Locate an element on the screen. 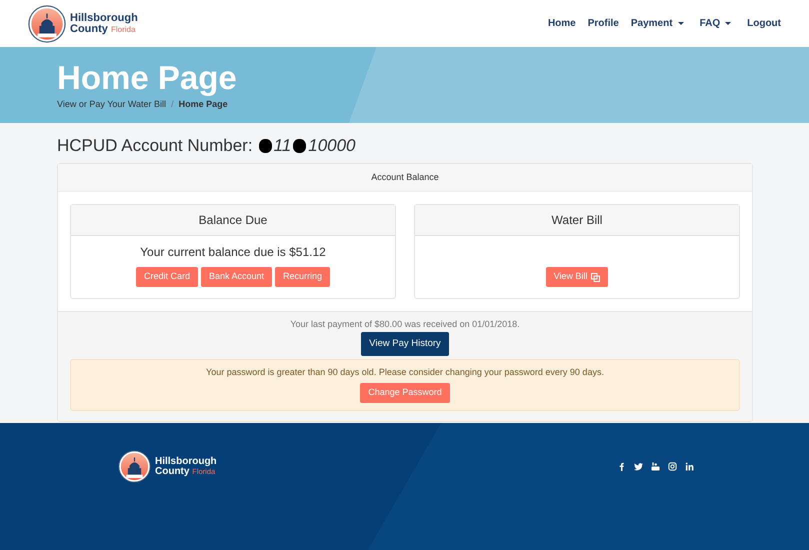 The width and height of the screenshot is (809, 550). nav-dropdown: FAQ is located at coordinates (716, 23).